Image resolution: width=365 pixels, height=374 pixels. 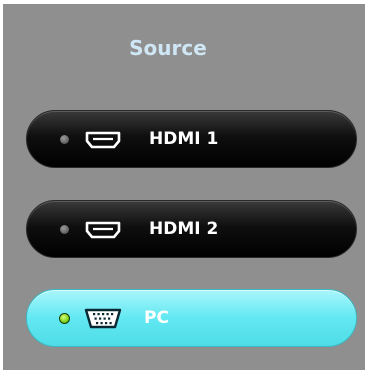 What do you see at coordinates (191, 318) in the screenshot?
I see `source-option-pc: PC` at bounding box center [191, 318].